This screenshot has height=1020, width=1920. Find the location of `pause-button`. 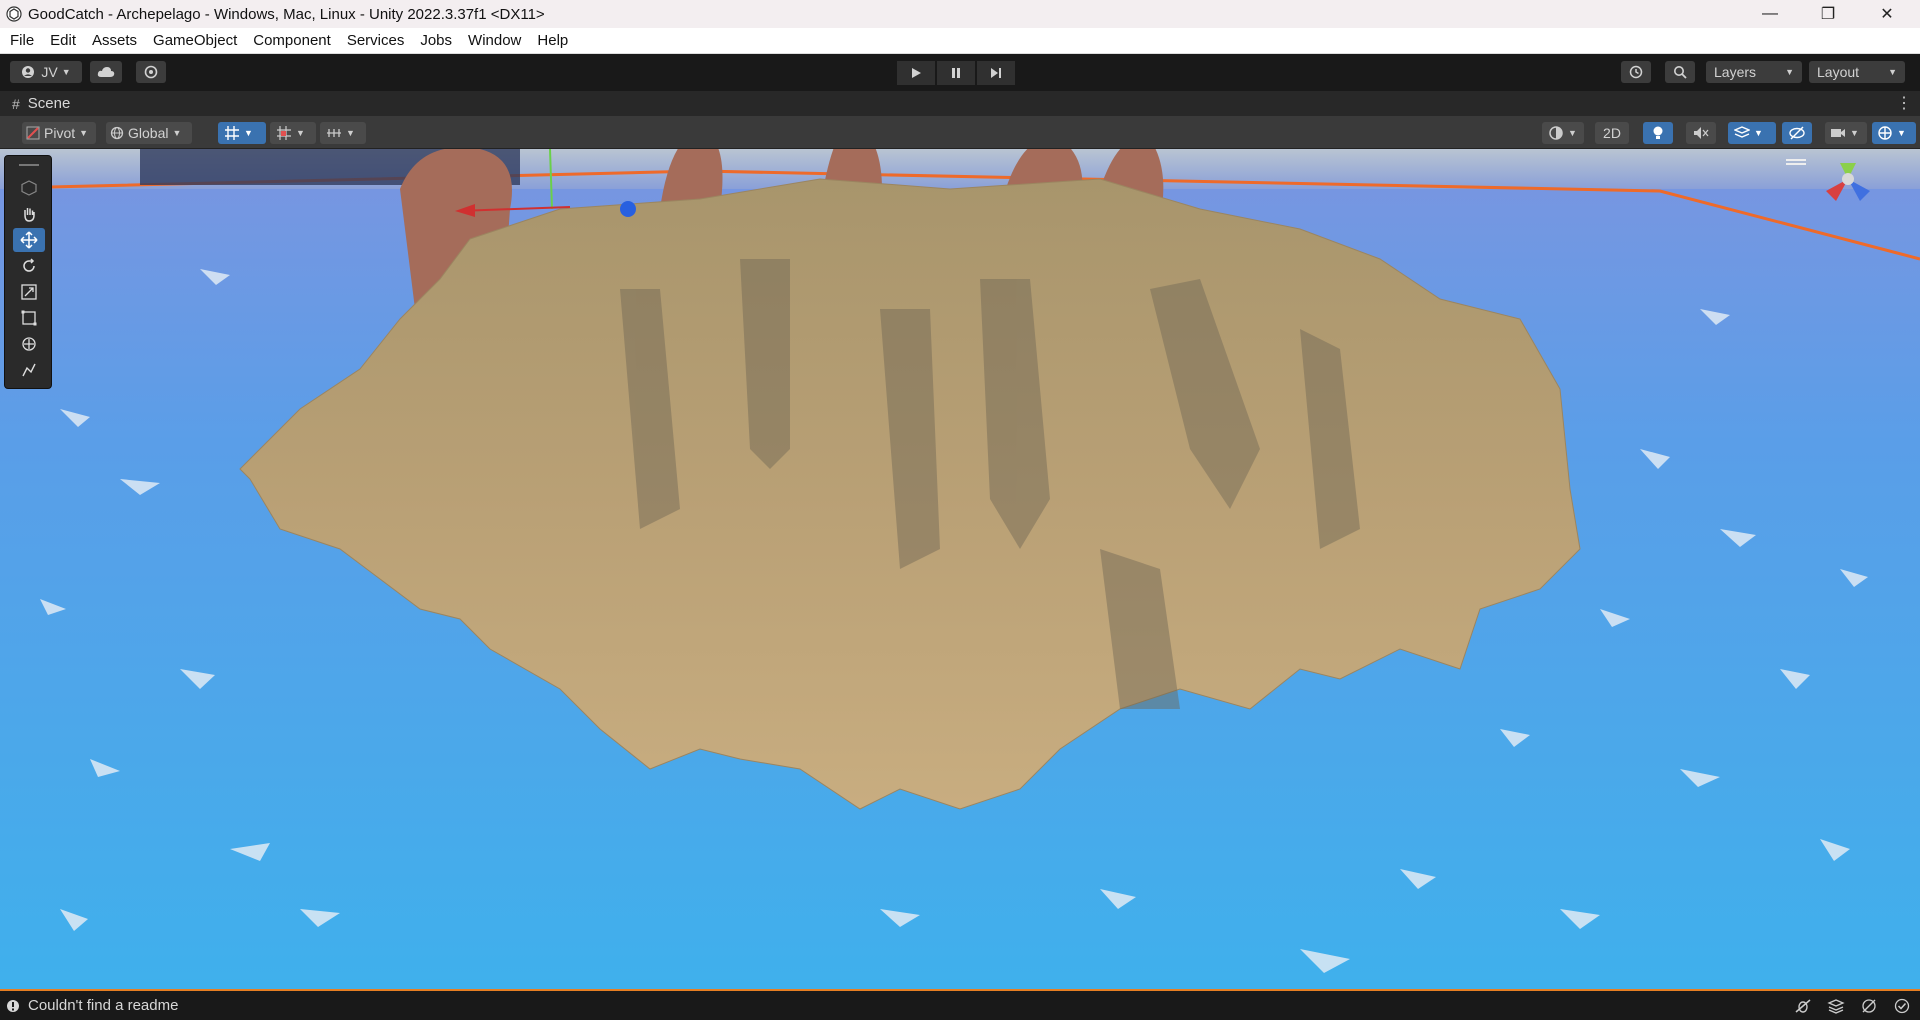

pause-button is located at coordinates (956, 73).